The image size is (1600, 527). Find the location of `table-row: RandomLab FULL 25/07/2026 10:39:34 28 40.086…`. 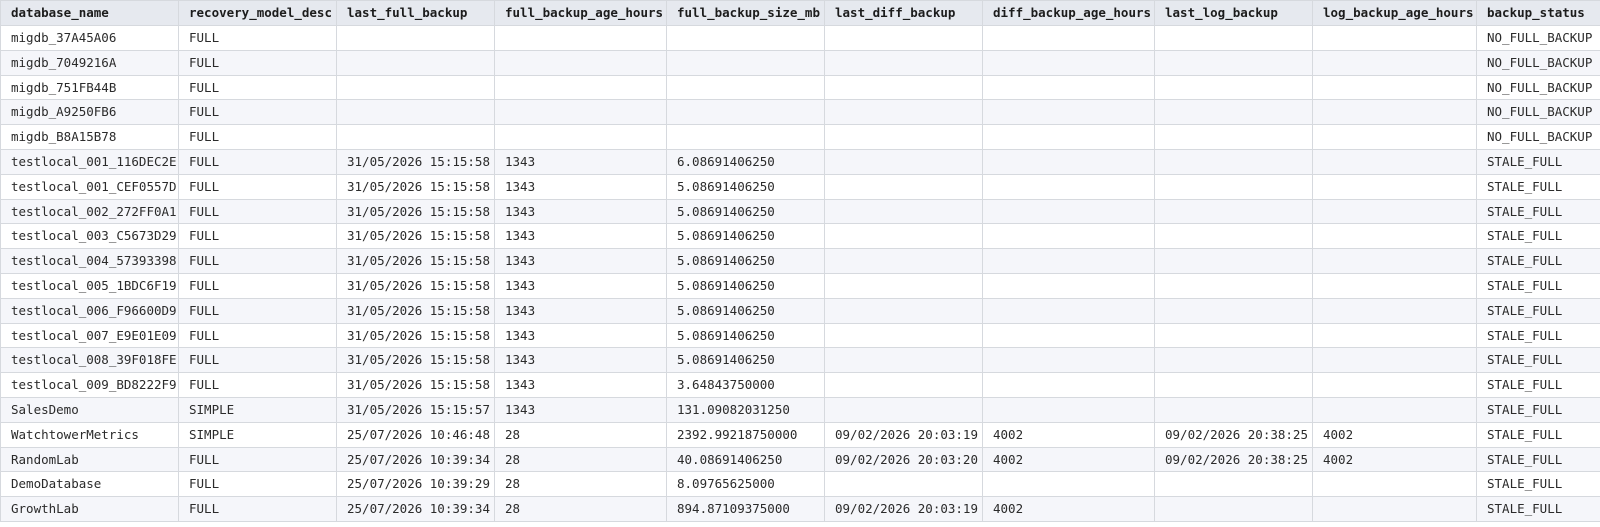

table-row: RandomLab FULL 25/07/2026 10:39:34 28 40.086… is located at coordinates (800, 459).